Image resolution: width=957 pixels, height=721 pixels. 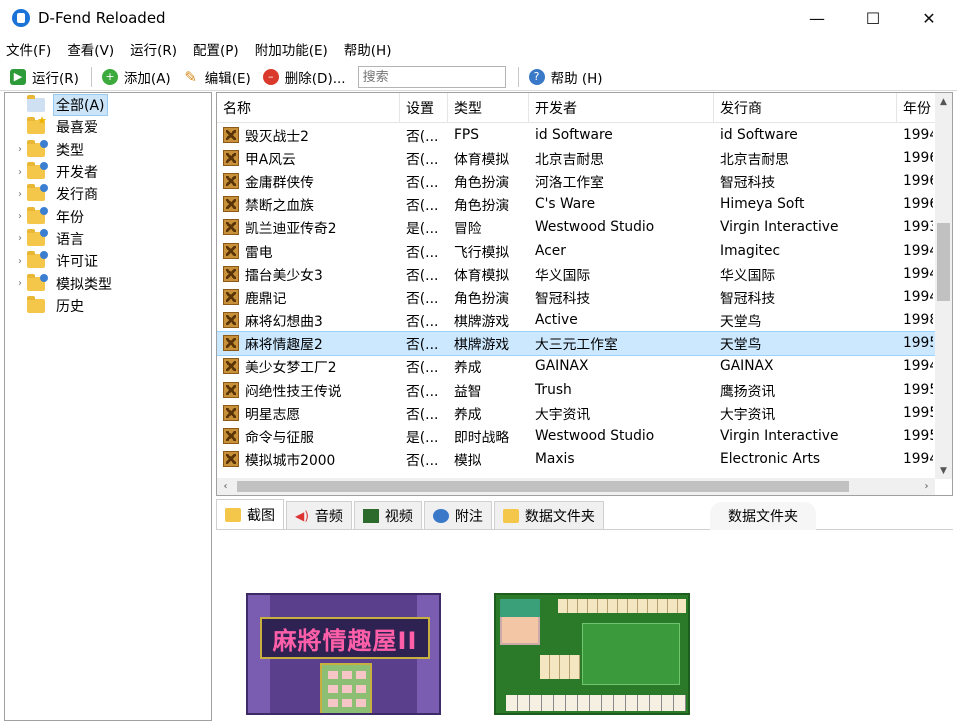 I want to click on table-row: 擂台美少女3 否(... 体育模拟 华义国际 华义国际 1994, so click(x=577, y=273).